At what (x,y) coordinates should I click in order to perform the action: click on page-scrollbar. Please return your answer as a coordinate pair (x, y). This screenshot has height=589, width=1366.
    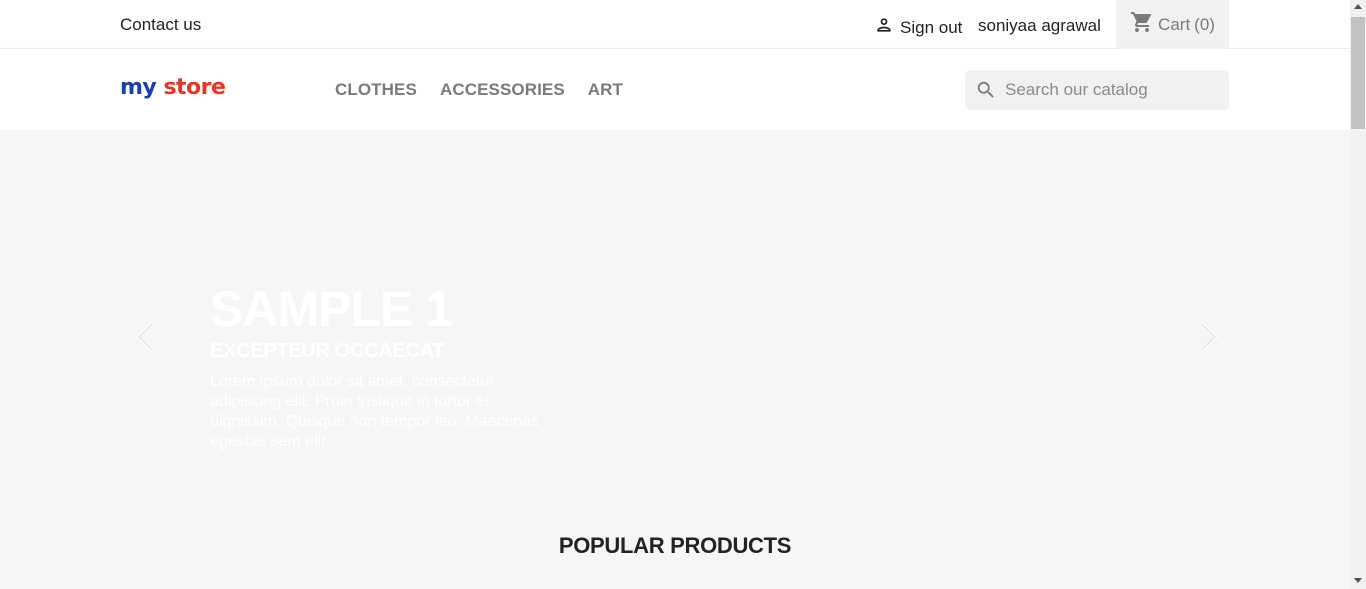
    Looking at the image, I should click on (1358, 294).